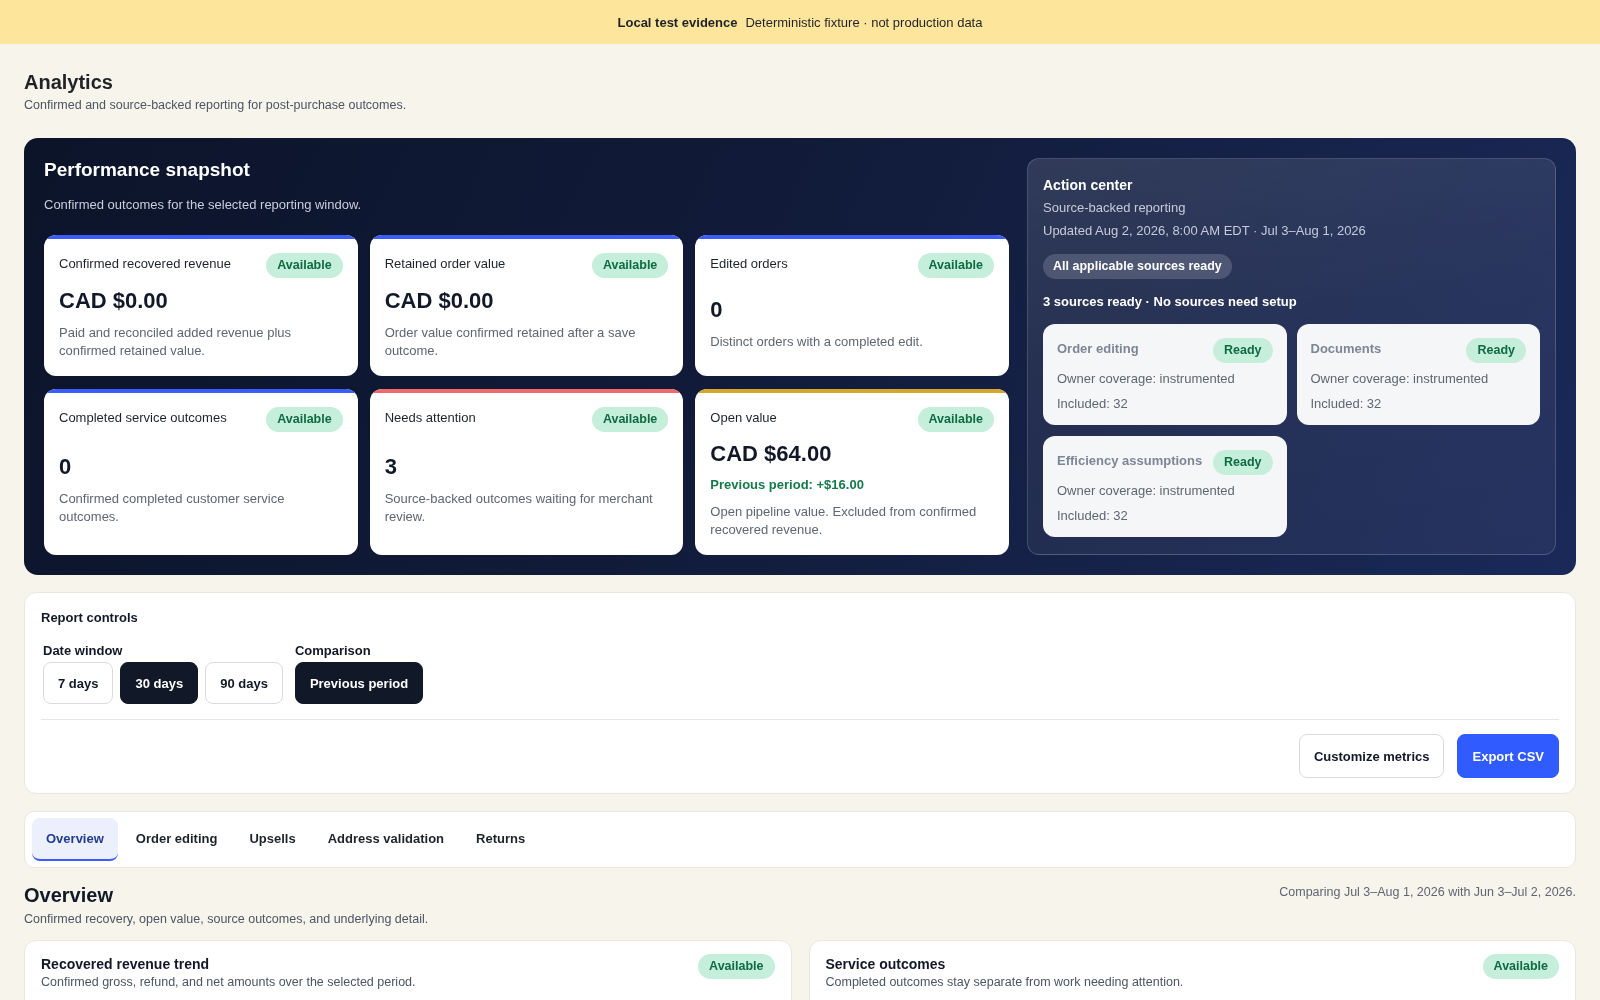 The image size is (1600, 1000). What do you see at coordinates (175, 341) in the screenshot?
I see `metric-description: Paid and reconciled added revenue plus confirmed retained value.` at bounding box center [175, 341].